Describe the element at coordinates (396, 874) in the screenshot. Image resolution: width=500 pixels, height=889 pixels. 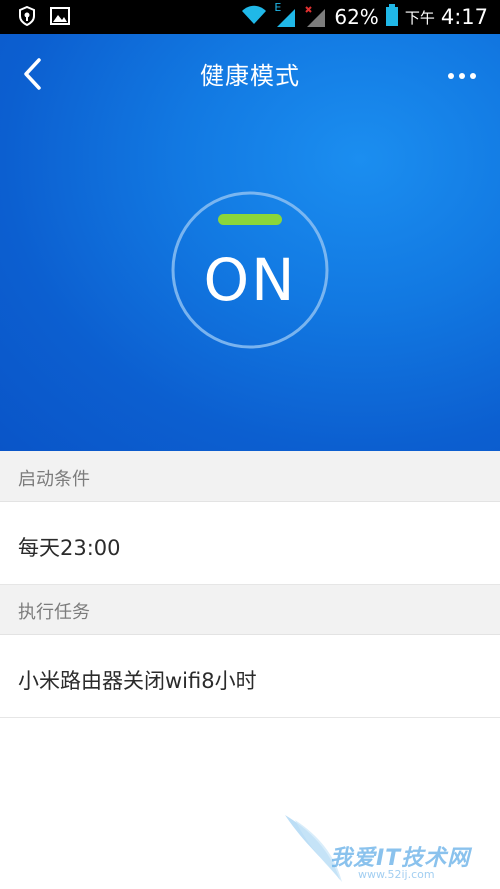
I see `watermark-url: www.52ij.com` at that location.